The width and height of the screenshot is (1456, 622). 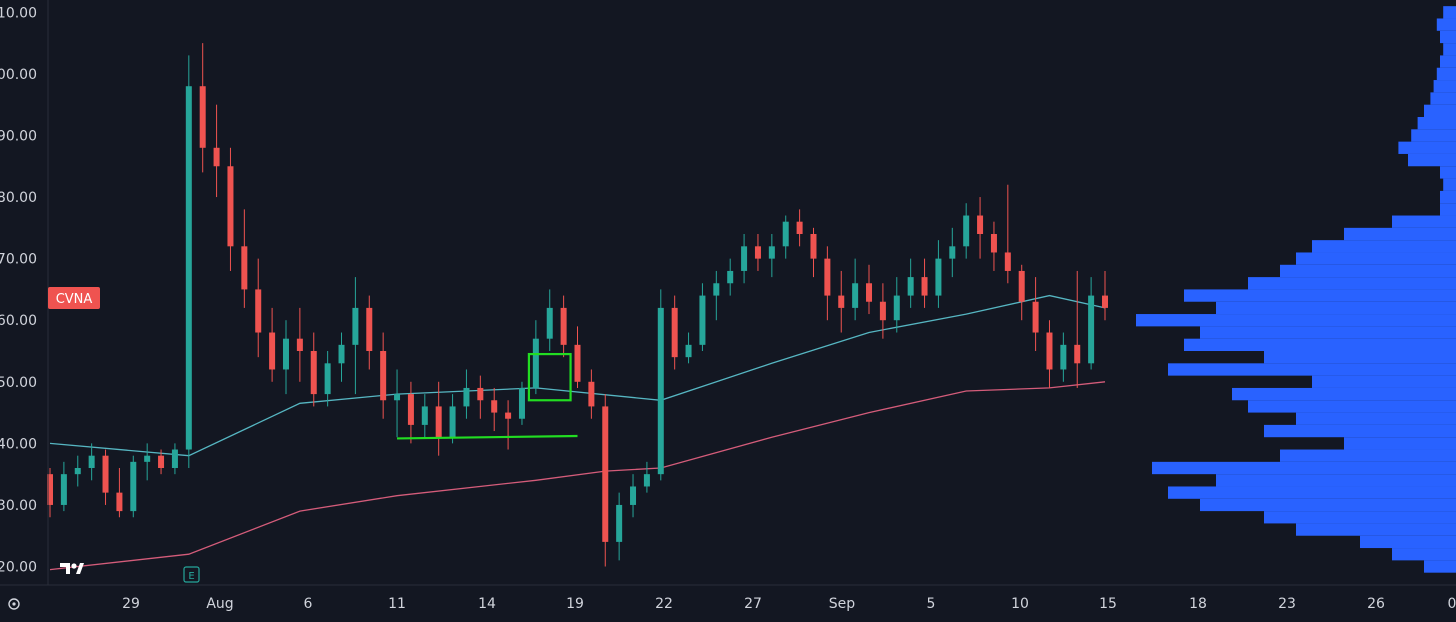 What do you see at coordinates (74, 298) in the screenshot?
I see `symbol-tag: CVNA` at bounding box center [74, 298].